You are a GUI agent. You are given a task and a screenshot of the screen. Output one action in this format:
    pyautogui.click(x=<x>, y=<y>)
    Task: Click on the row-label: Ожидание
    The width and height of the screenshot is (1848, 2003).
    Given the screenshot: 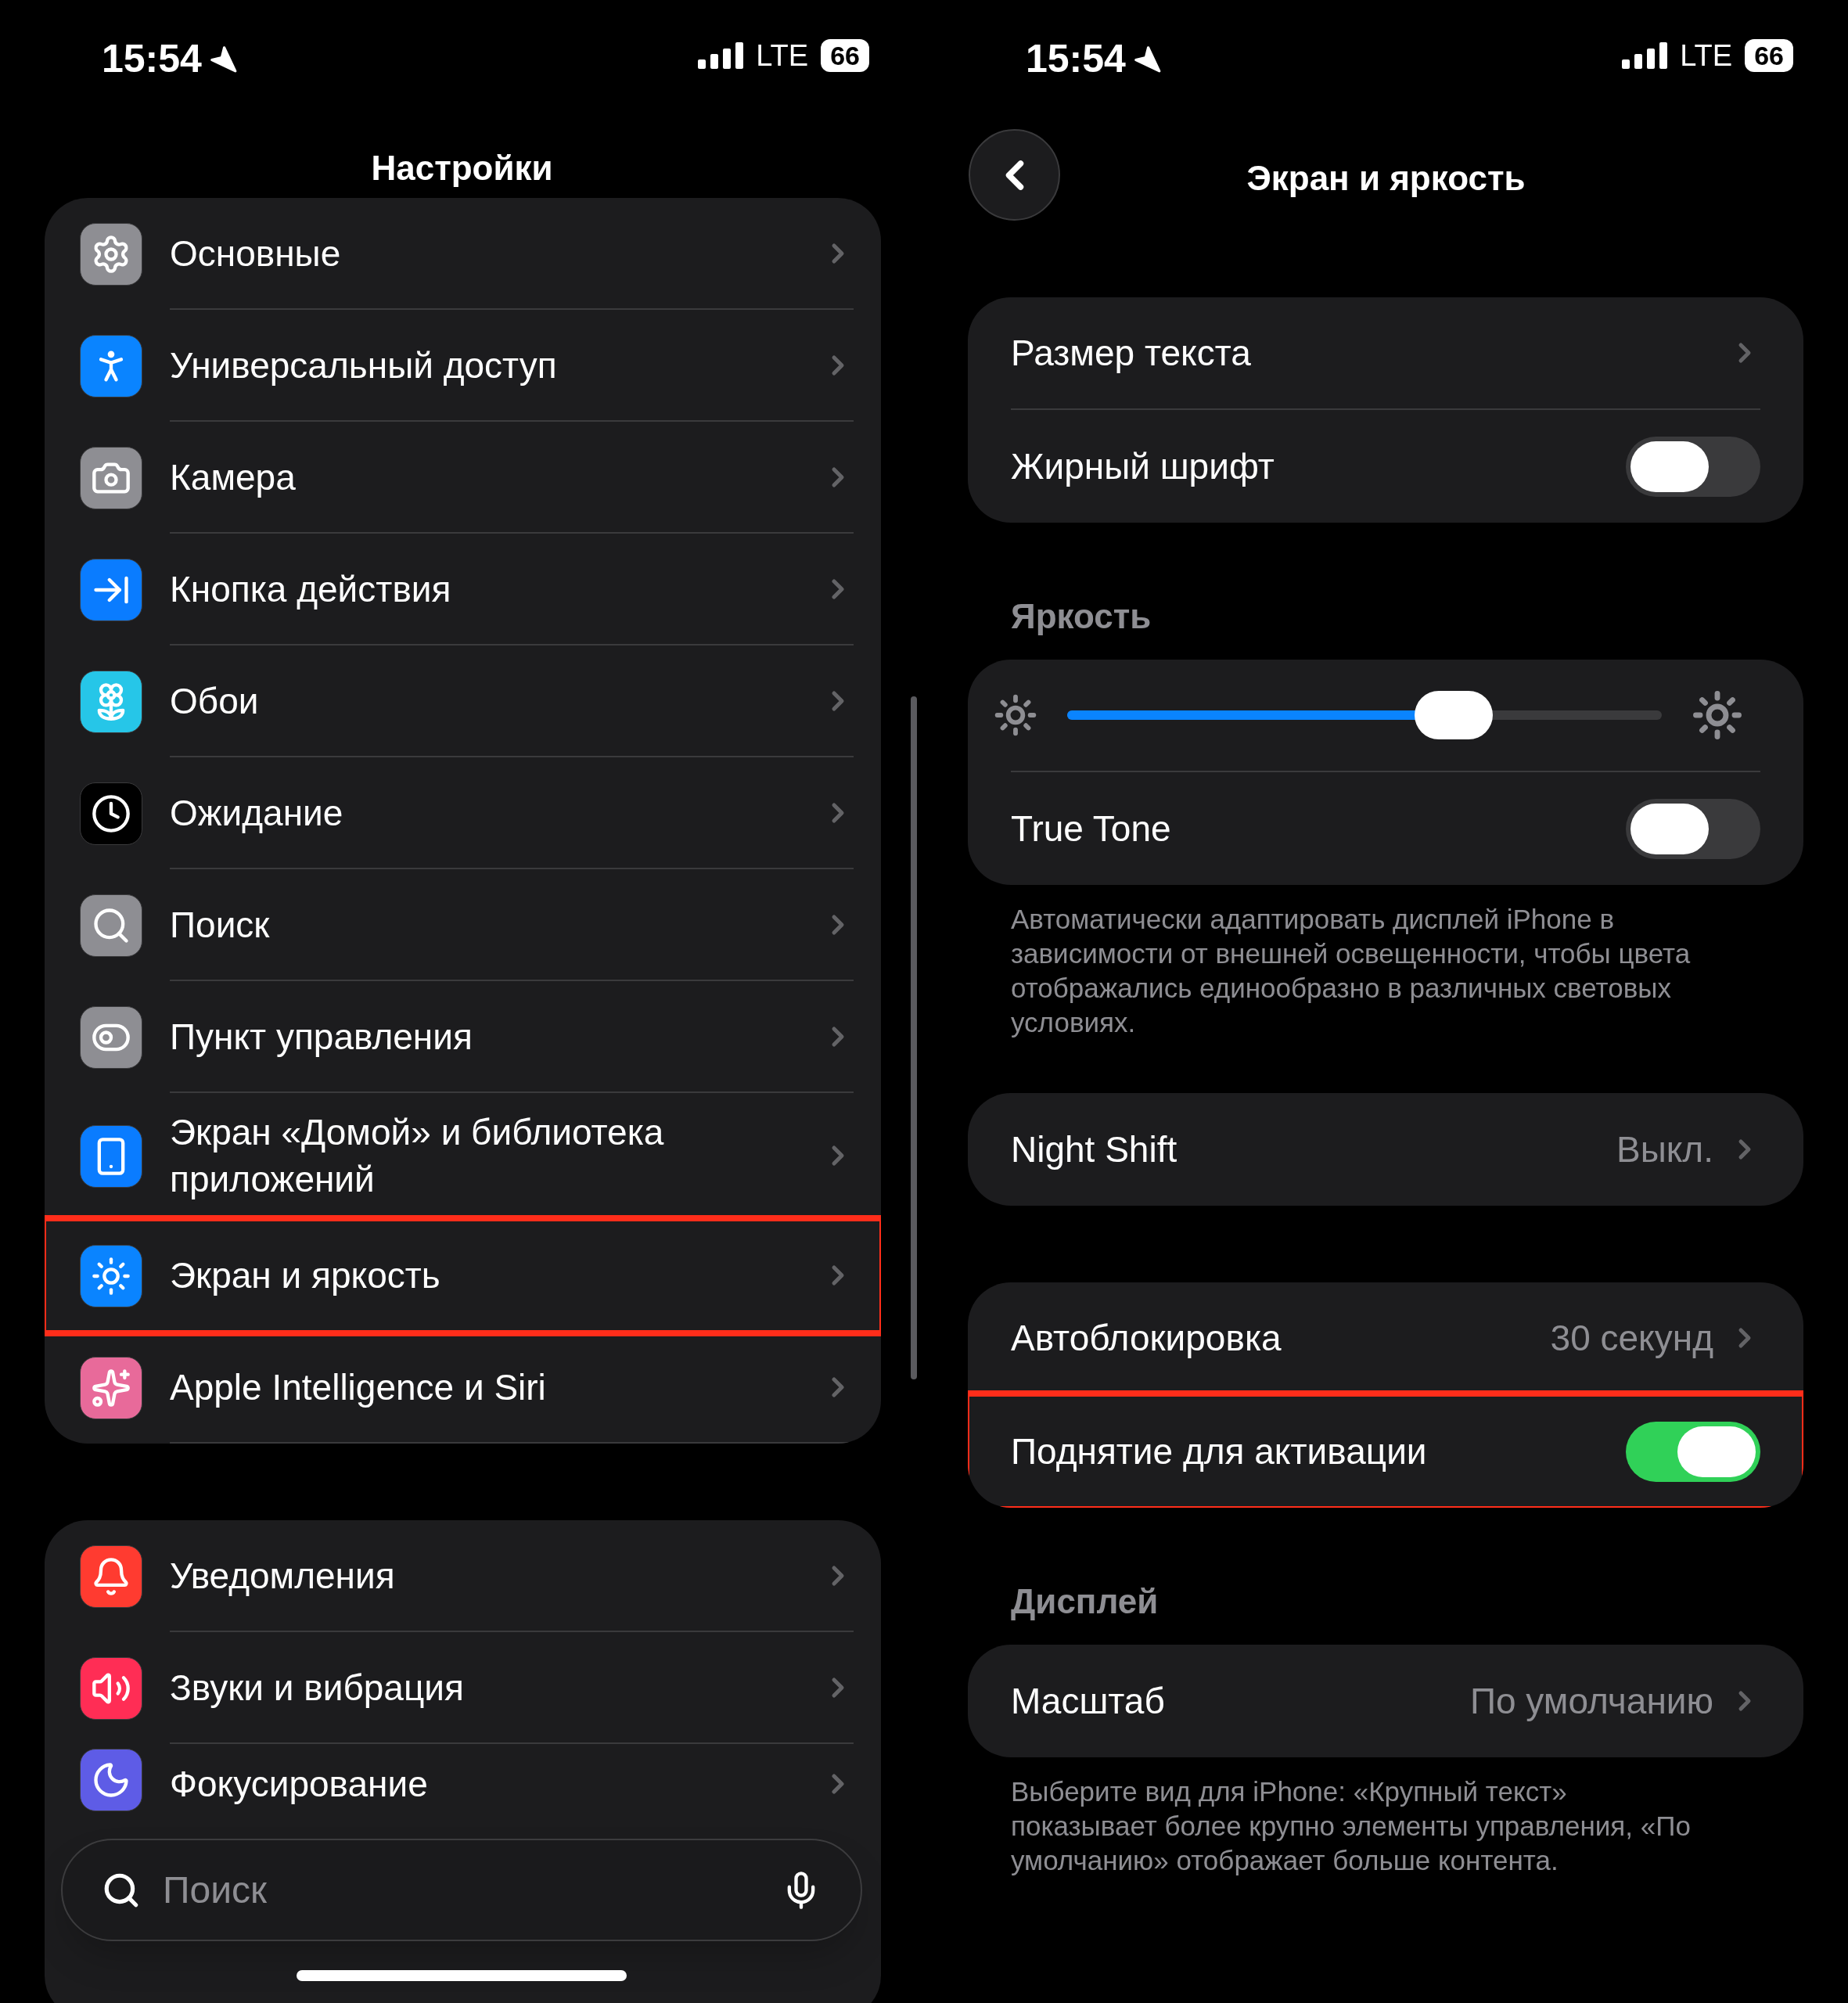 What is the action you would take?
    pyautogui.click(x=256, y=813)
    